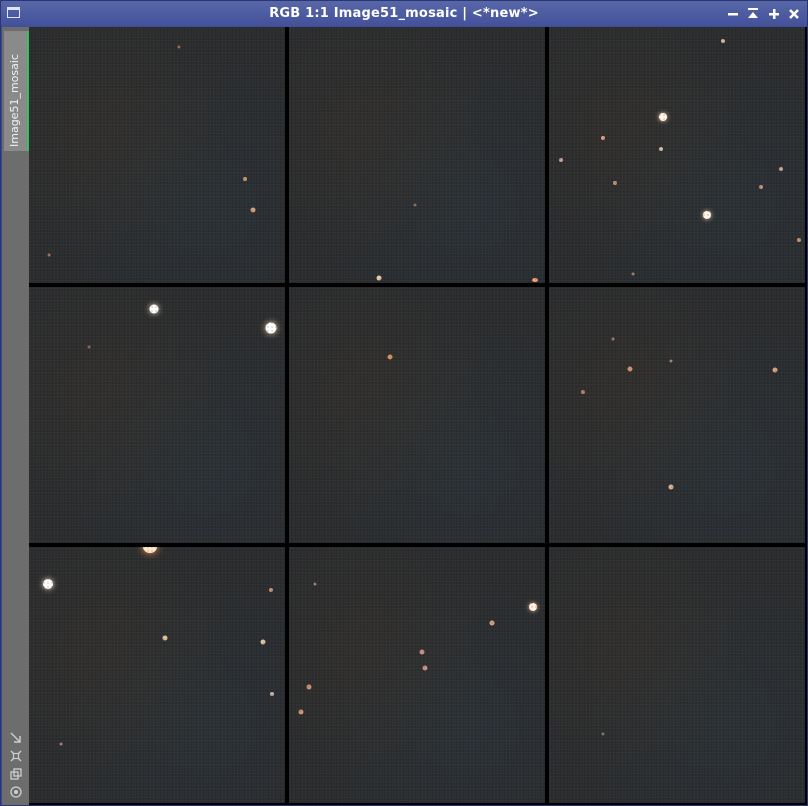  Describe the element at coordinates (16, 738) in the screenshot. I see `send-to-icon` at that location.